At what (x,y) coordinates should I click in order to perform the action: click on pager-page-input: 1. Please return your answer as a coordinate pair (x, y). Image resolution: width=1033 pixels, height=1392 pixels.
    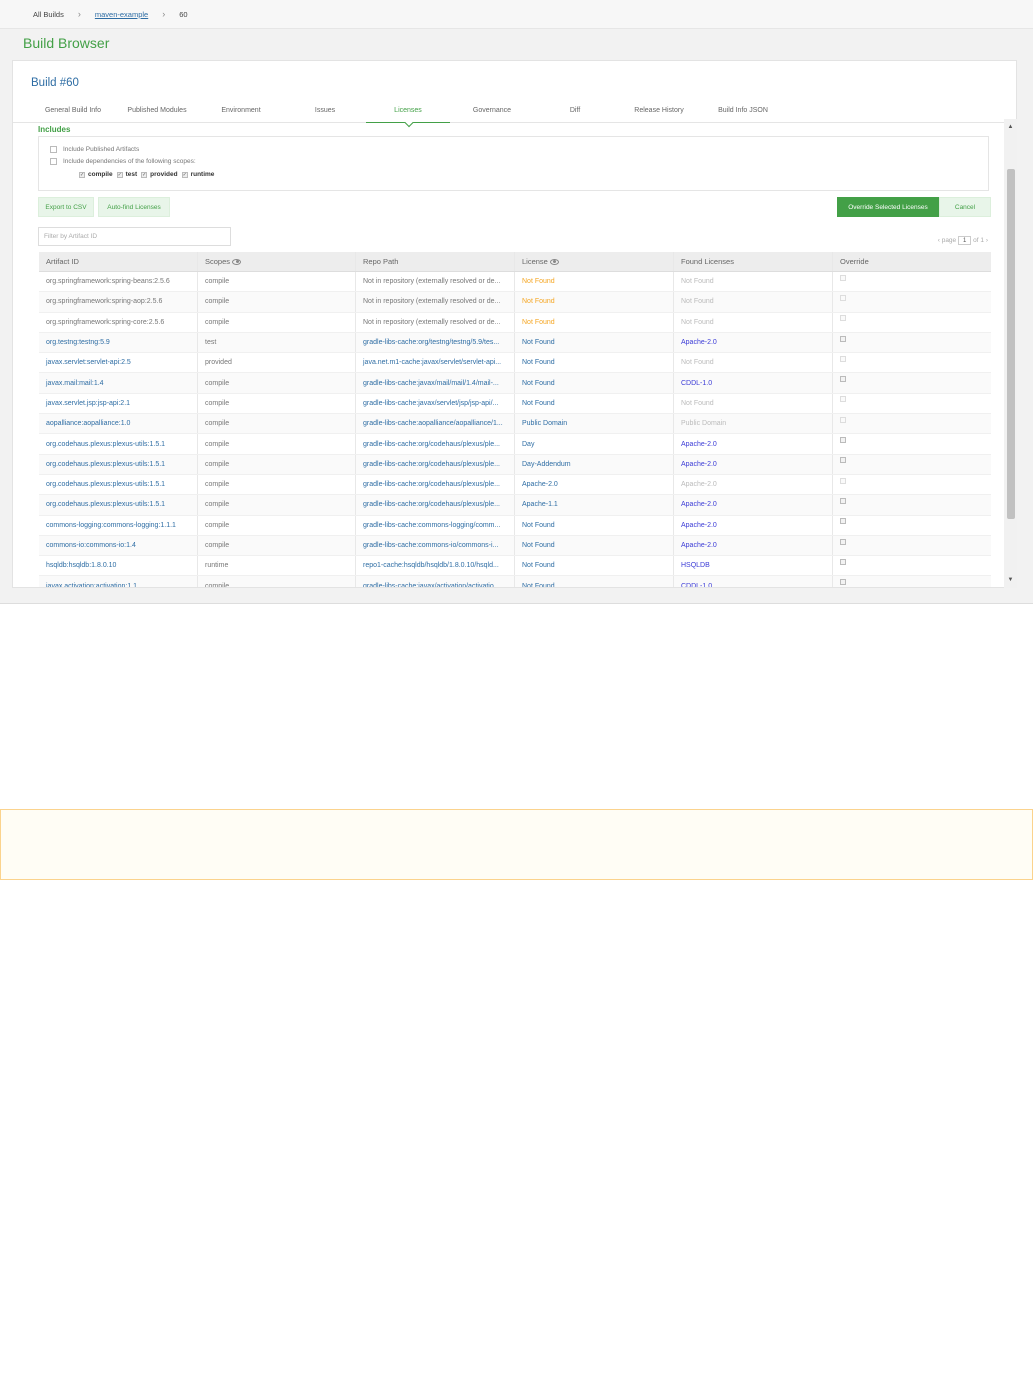
    Looking at the image, I should click on (965, 240).